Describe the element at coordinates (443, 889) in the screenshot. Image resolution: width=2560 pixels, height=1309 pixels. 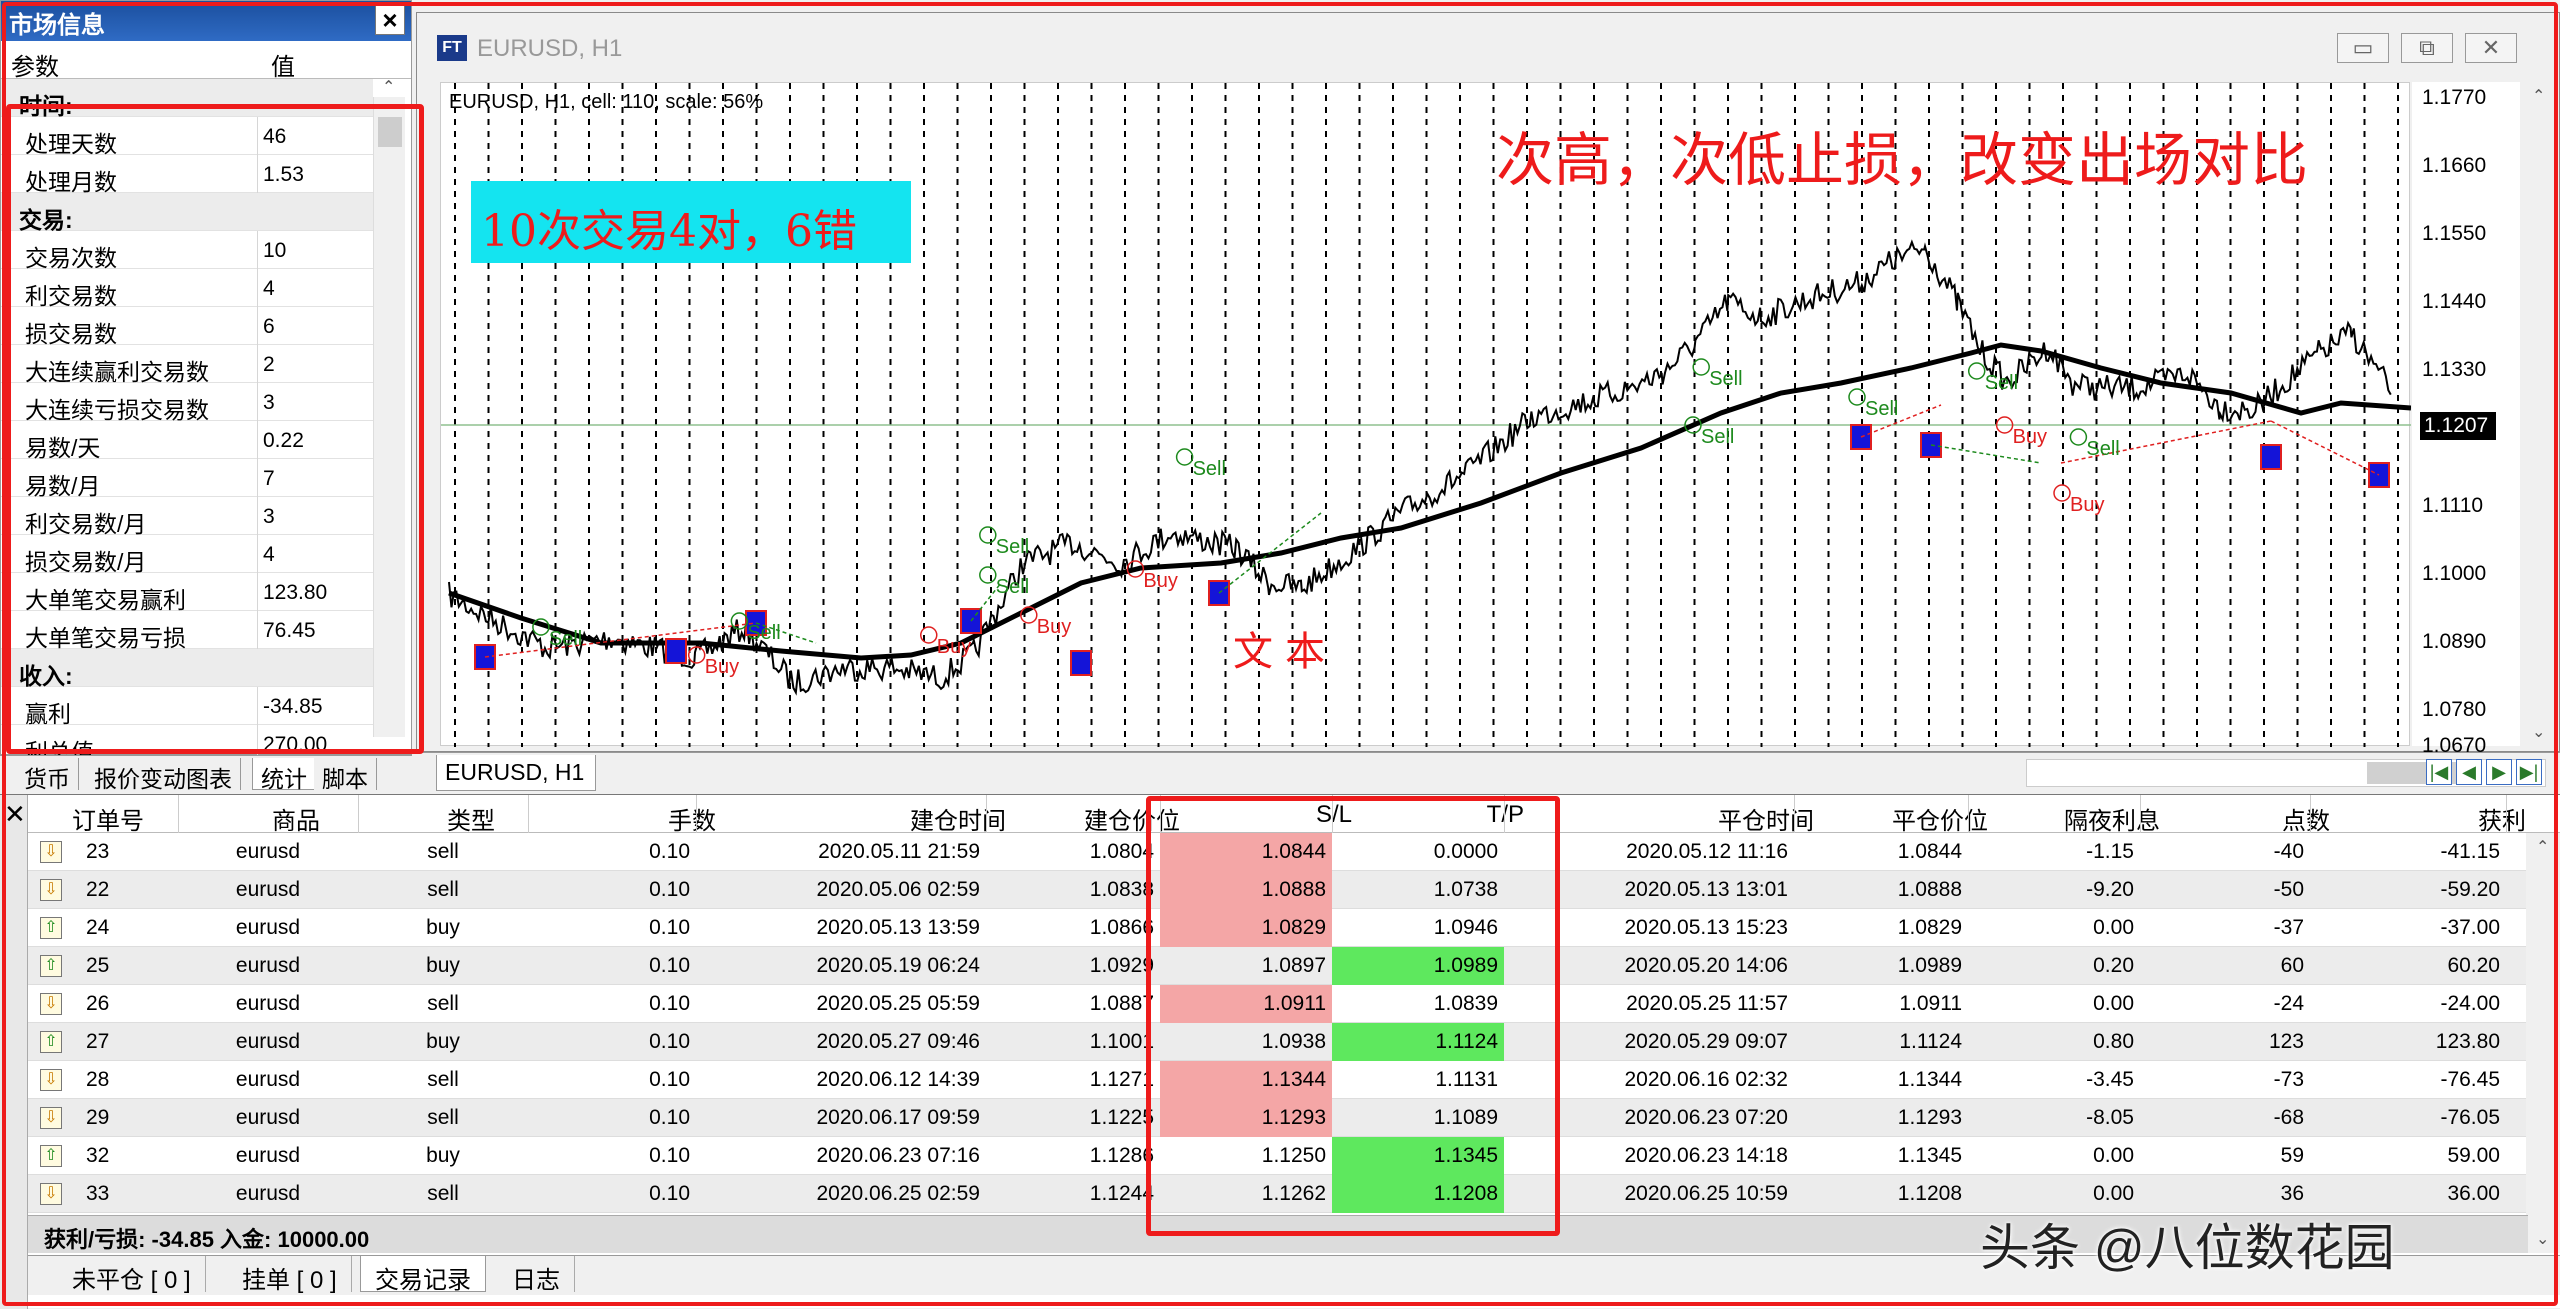
I see `cell-type: sell` at that location.